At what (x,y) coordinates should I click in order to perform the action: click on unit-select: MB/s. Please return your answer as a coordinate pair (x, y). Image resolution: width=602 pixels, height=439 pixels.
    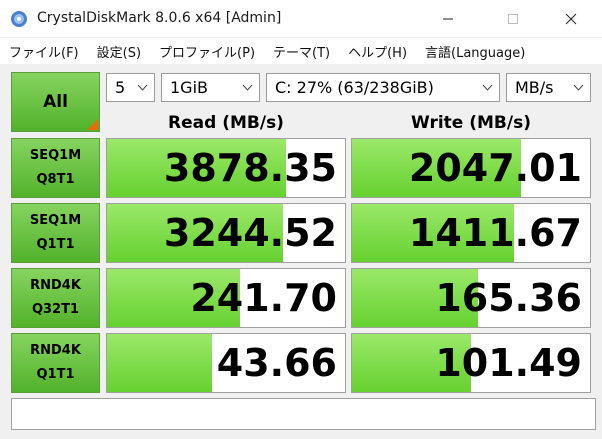
    Looking at the image, I should click on (548, 87).